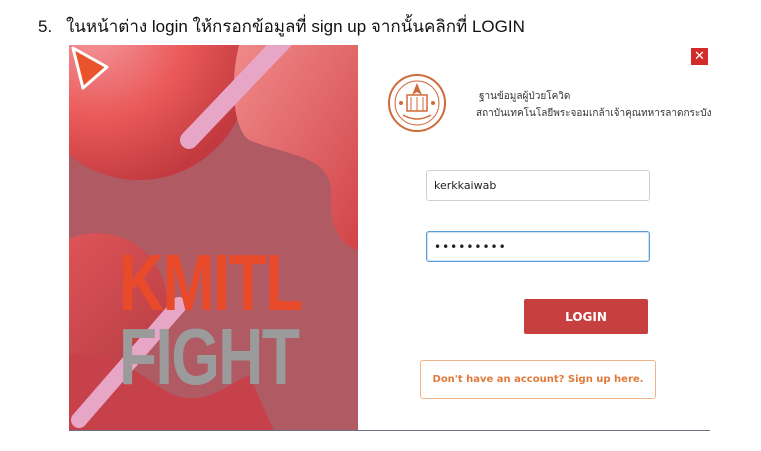  Describe the element at coordinates (211, 282) in the screenshot. I see `art-title-kmitl: KMITL` at that location.